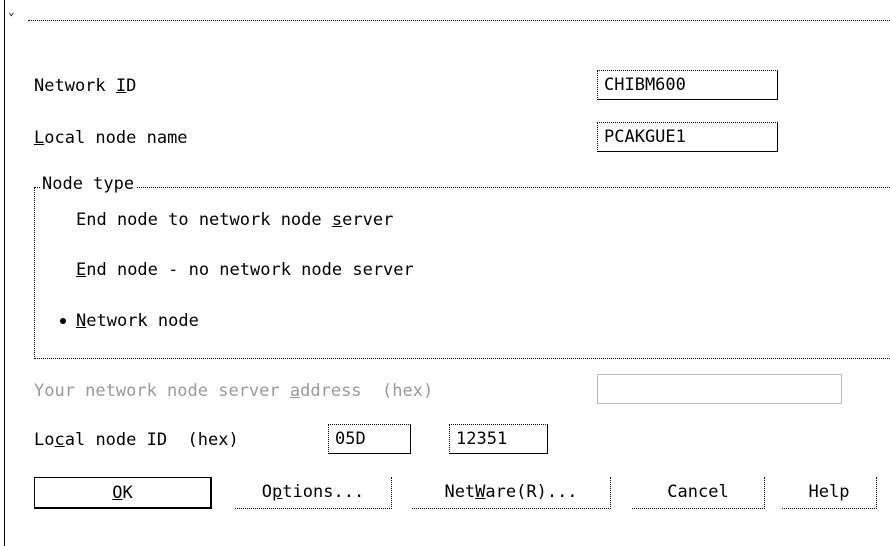  What do you see at coordinates (498, 439) in the screenshot?
I see `pu-id-input: 12351` at bounding box center [498, 439].